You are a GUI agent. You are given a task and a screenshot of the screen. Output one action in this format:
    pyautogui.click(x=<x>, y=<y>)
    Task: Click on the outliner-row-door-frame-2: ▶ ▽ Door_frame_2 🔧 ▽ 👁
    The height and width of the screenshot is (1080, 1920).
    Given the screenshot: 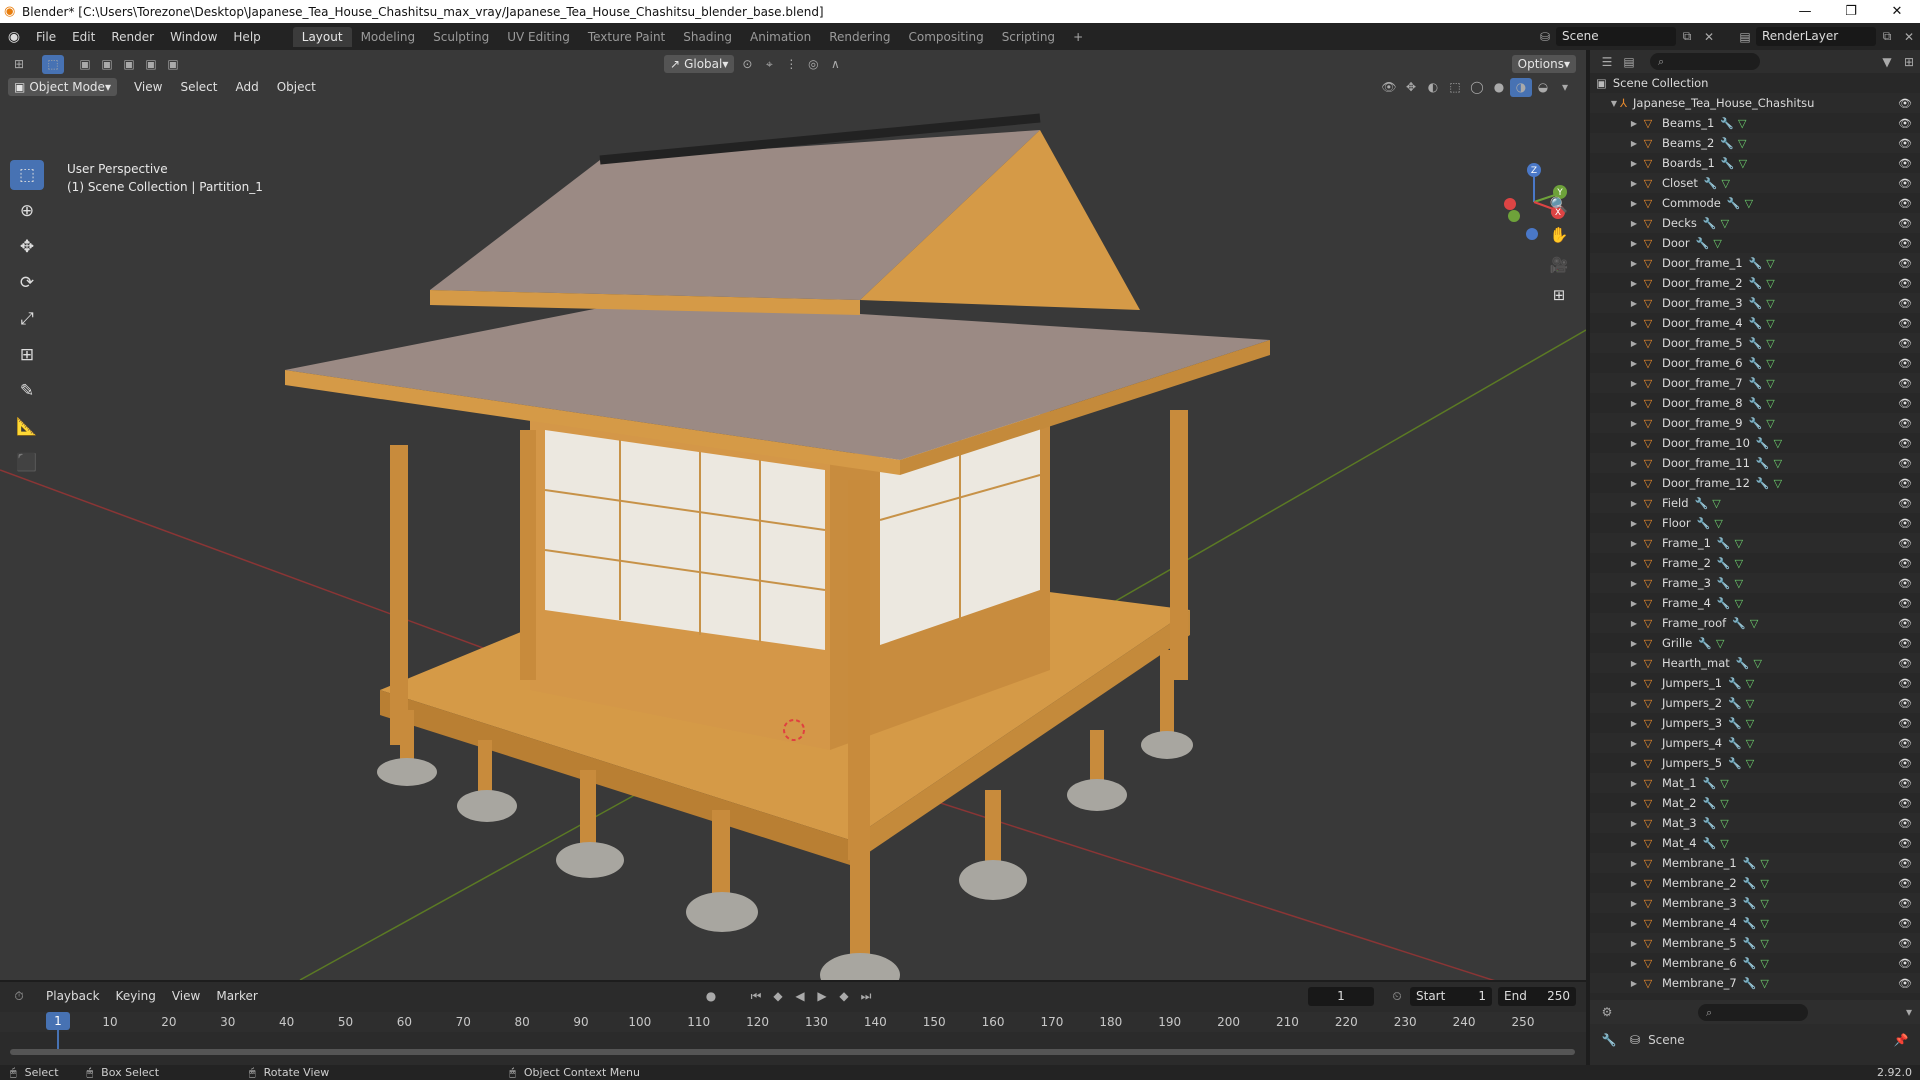 What is the action you would take?
    pyautogui.click(x=1755, y=283)
    